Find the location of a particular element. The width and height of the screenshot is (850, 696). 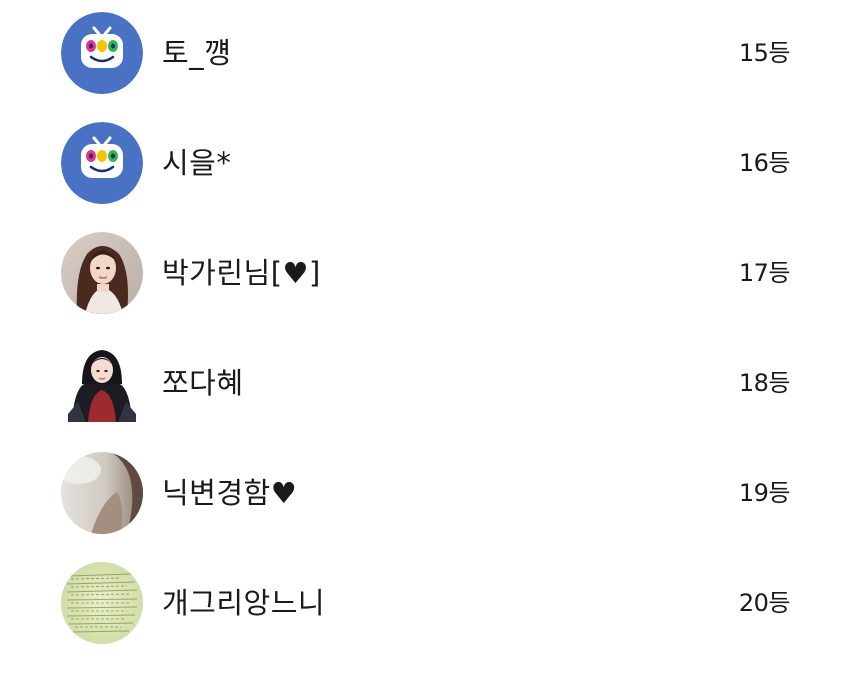

rank-label: 20등 is located at coordinates (764, 603).